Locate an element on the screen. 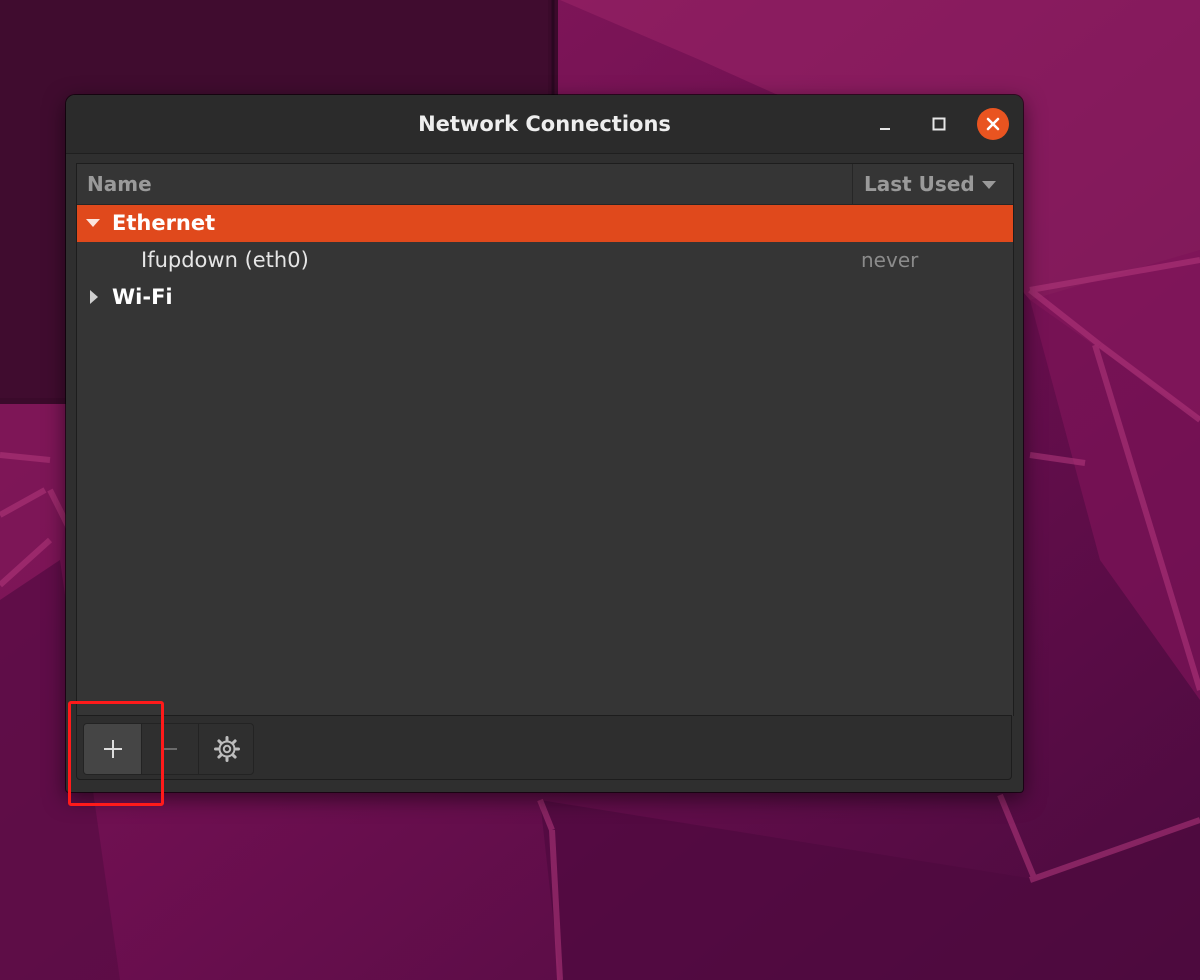 This screenshot has height=980, width=1200. minimize-button is located at coordinates (885, 124).